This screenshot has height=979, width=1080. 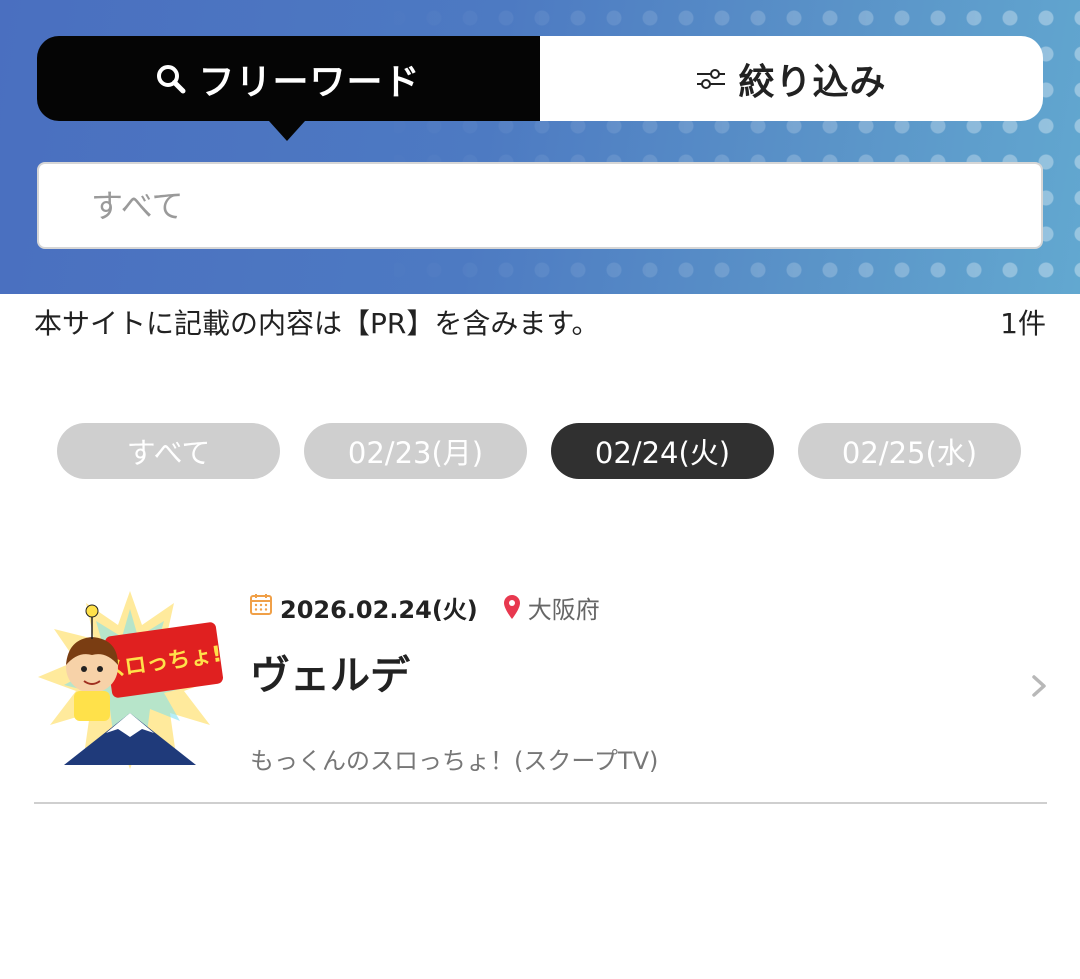 What do you see at coordinates (812, 82) in the screenshot?
I see `tab-filter-label: 絞り込み` at bounding box center [812, 82].